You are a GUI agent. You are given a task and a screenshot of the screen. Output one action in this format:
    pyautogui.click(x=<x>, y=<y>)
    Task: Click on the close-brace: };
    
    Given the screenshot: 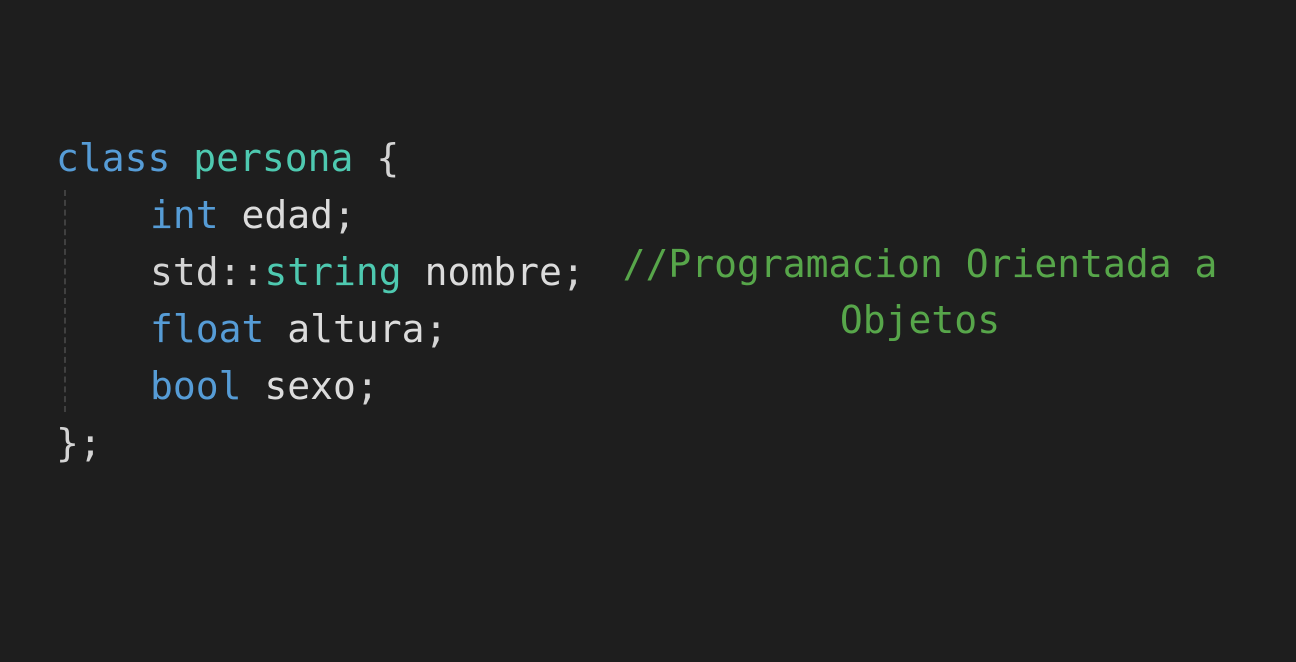 What is the action you would take?
    pyautogui.click(x=79, y=443)
    